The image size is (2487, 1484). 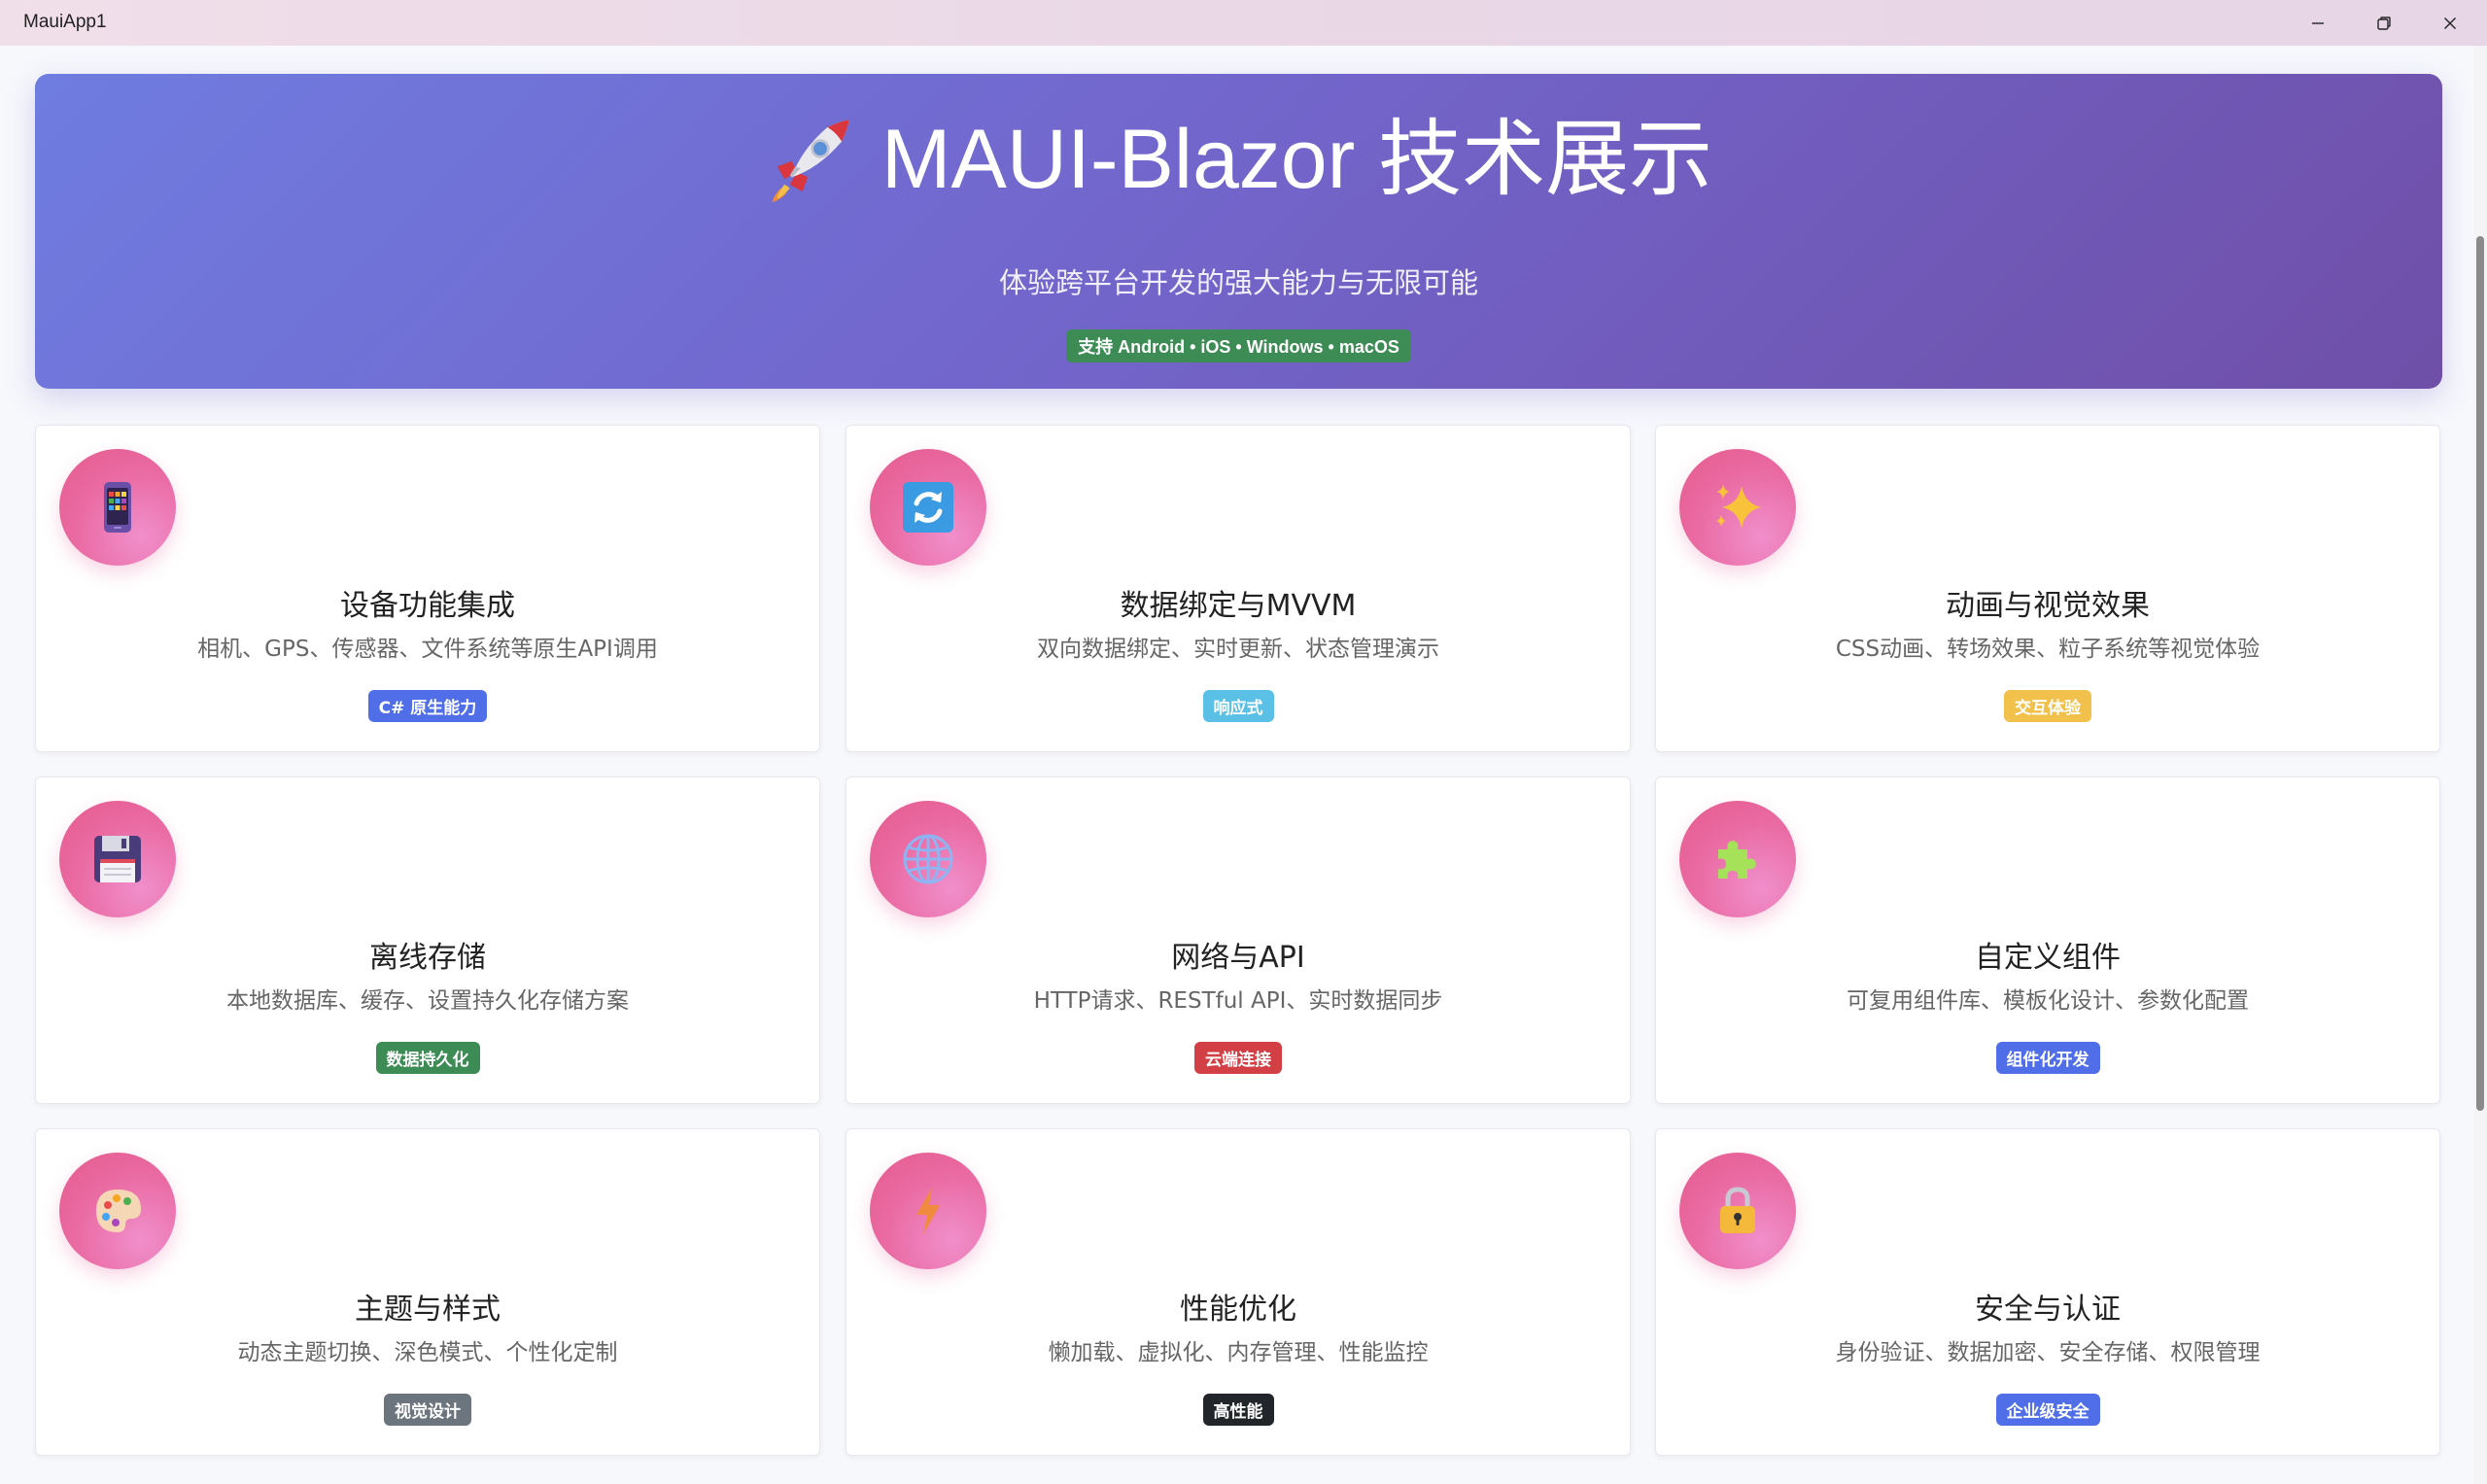 I want to click on card-description: HTTP请求、RESTful API、实时数据同步, so click(x=1238, y=1001).